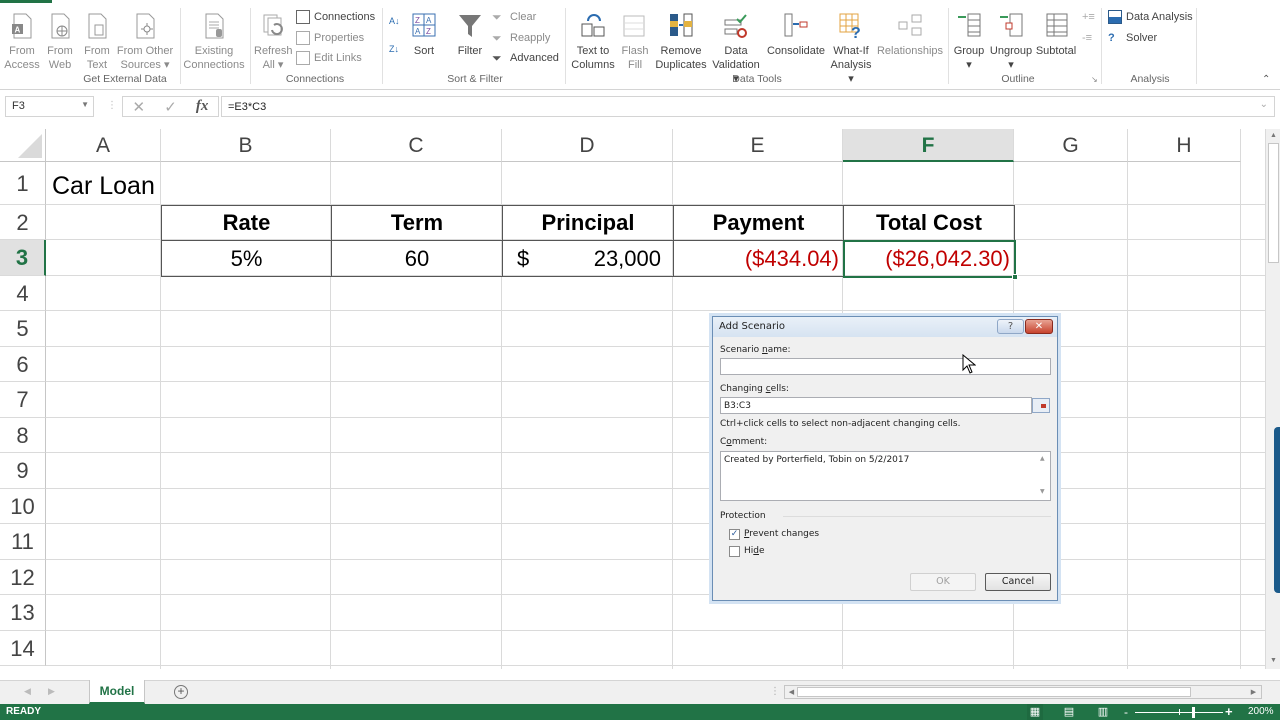 The height and width of the screenshot is (720, 1280). What do you see at coordinates (1261, 711) in the screenshot?
I see `zoom-level: 200%` at bounding box center [1261, 711].